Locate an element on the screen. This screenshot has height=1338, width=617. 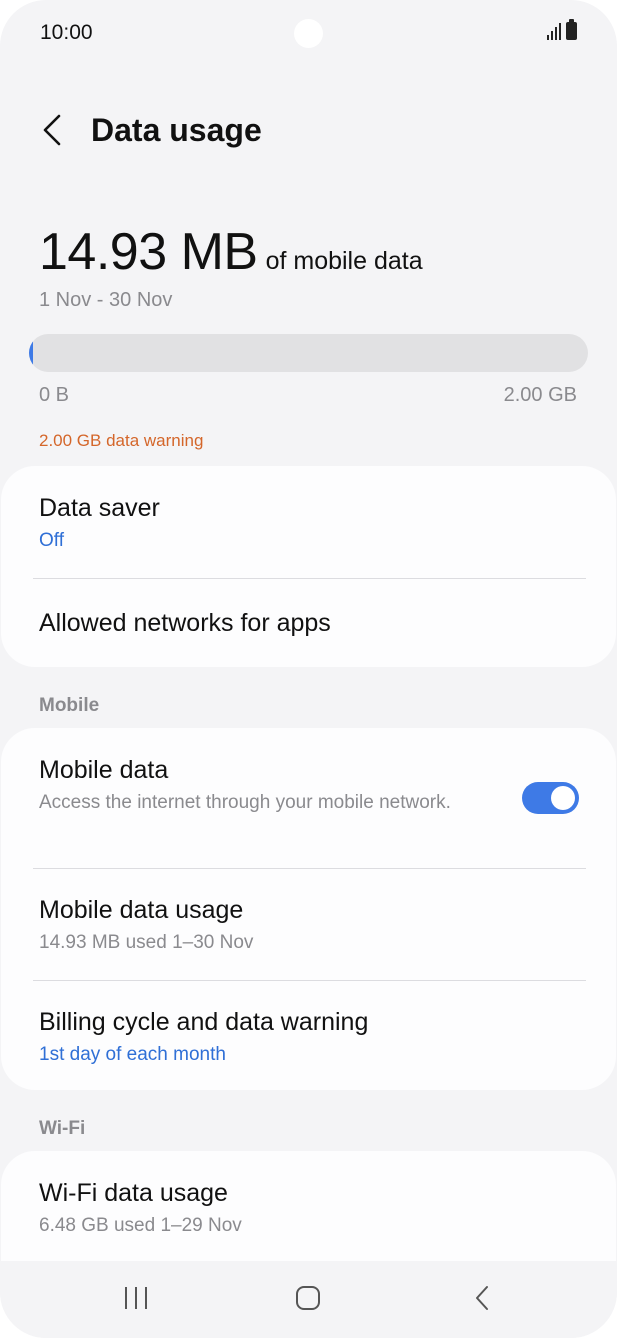
data-warning-label: 2.00 GB data warning is located at coordinates (121, 440).